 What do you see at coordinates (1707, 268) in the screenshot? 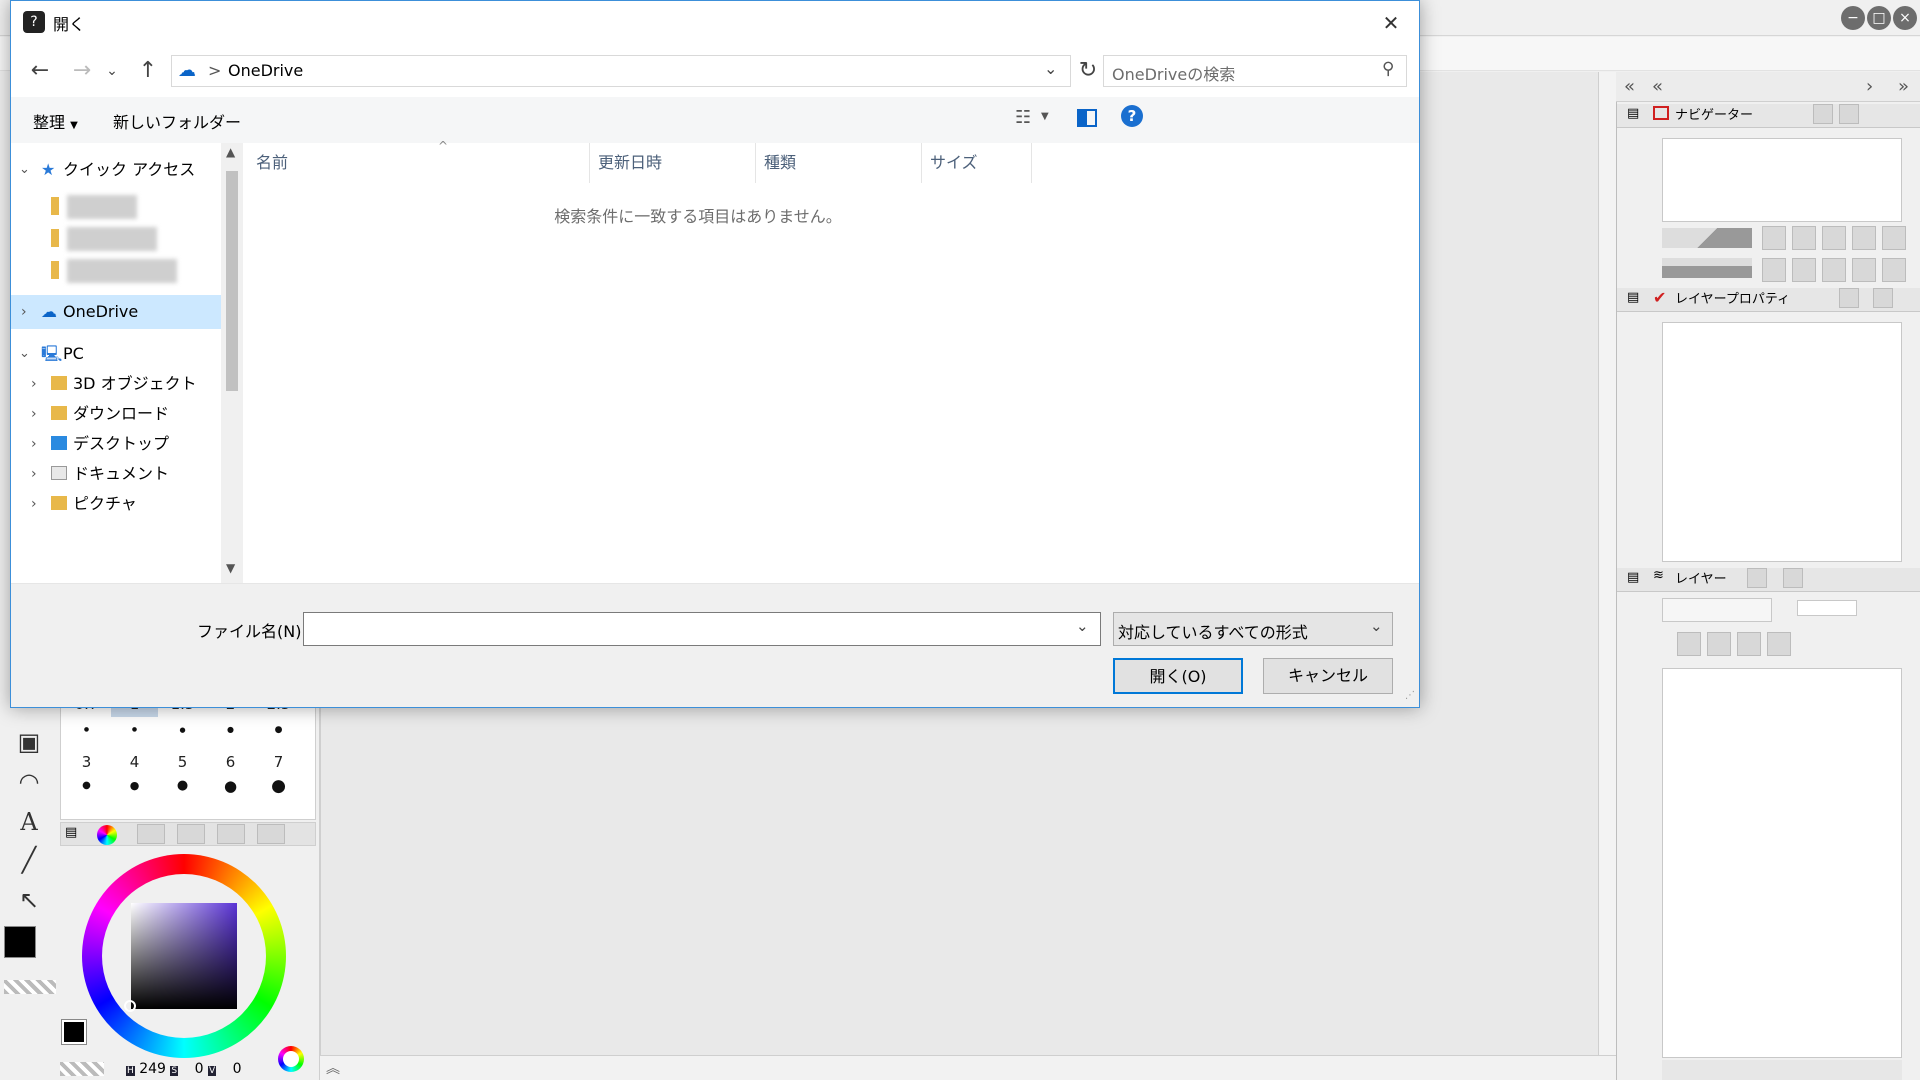
I see `rotate-slider` at bounding box center [1707, 268].